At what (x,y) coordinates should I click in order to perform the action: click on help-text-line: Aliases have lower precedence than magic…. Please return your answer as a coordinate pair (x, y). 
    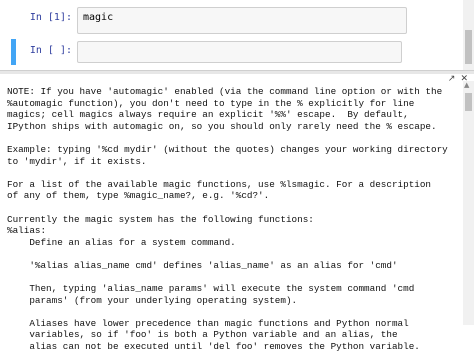
    Looking at the image, I should click on (208, 323).